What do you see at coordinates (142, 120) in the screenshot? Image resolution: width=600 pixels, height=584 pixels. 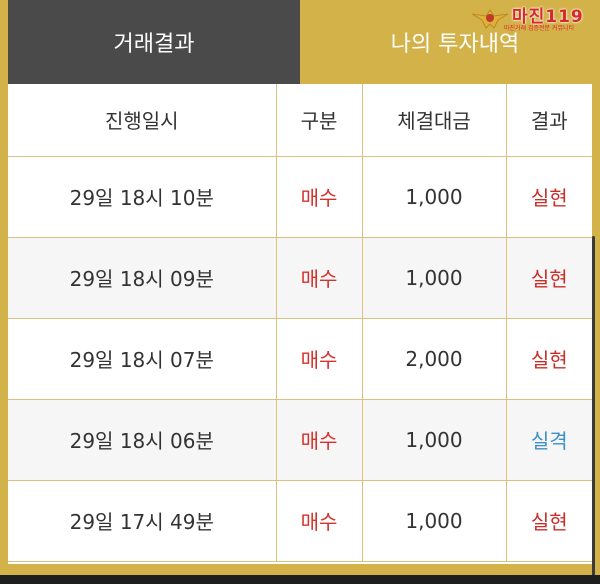 I see `header-datetime: 진행일시` at bounding box center [142, 120].